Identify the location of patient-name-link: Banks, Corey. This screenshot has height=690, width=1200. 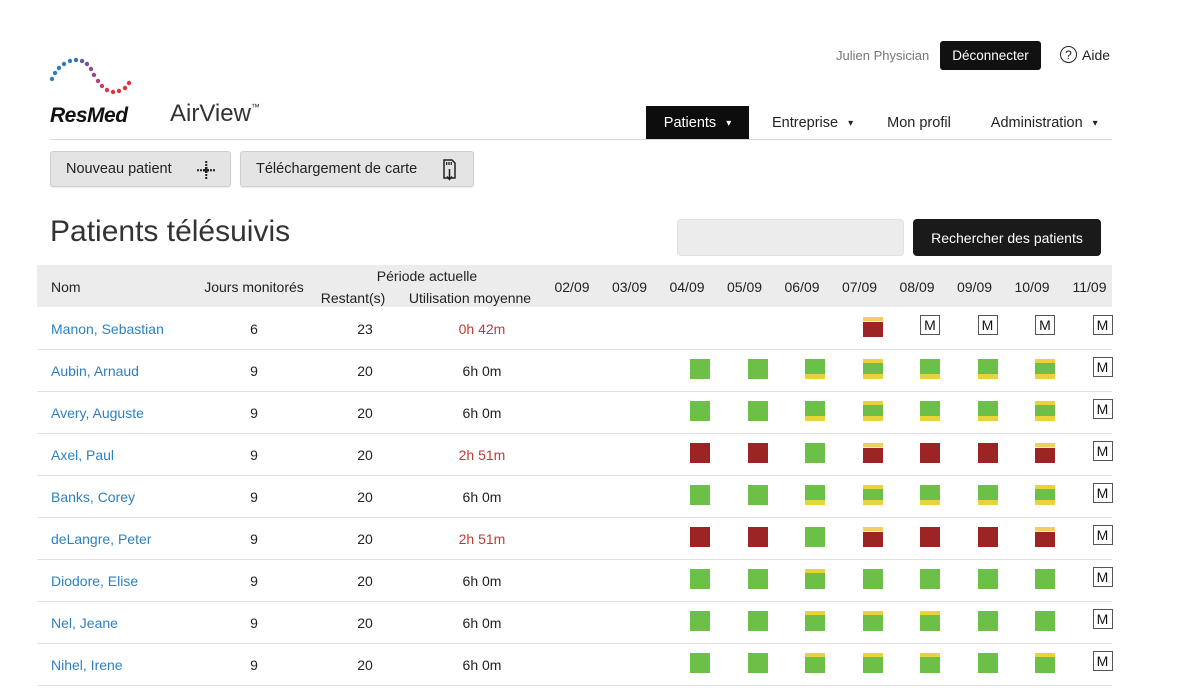
(93, 497).